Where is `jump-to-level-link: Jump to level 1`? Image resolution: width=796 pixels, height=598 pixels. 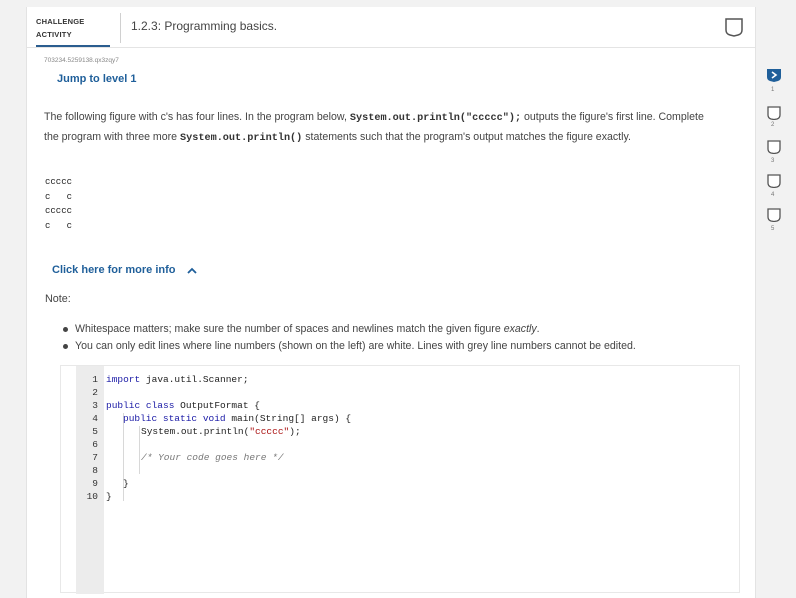
jump-to-level-link: Jump to level 1 is located at coordinates (96, 79).